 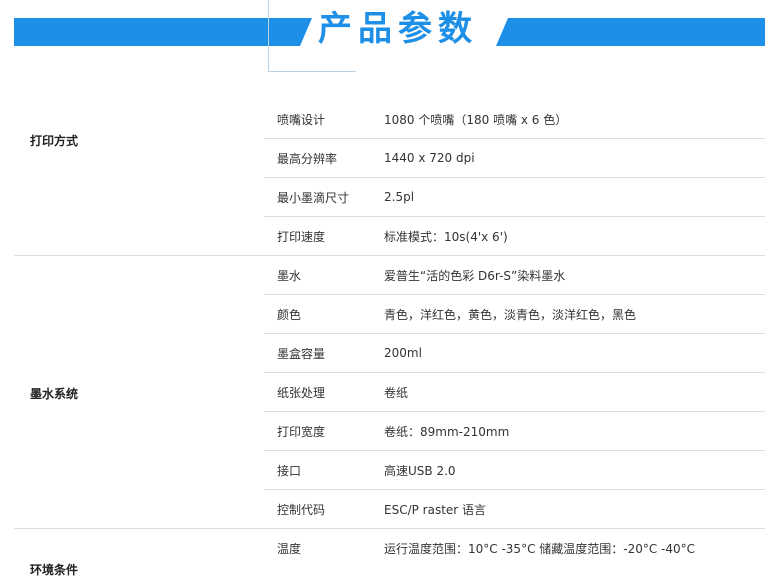 What do you see at coordinates (301, 431) in the screenshot?
I see `spec-label: 打印宽度` at bounding box center [301, 431].